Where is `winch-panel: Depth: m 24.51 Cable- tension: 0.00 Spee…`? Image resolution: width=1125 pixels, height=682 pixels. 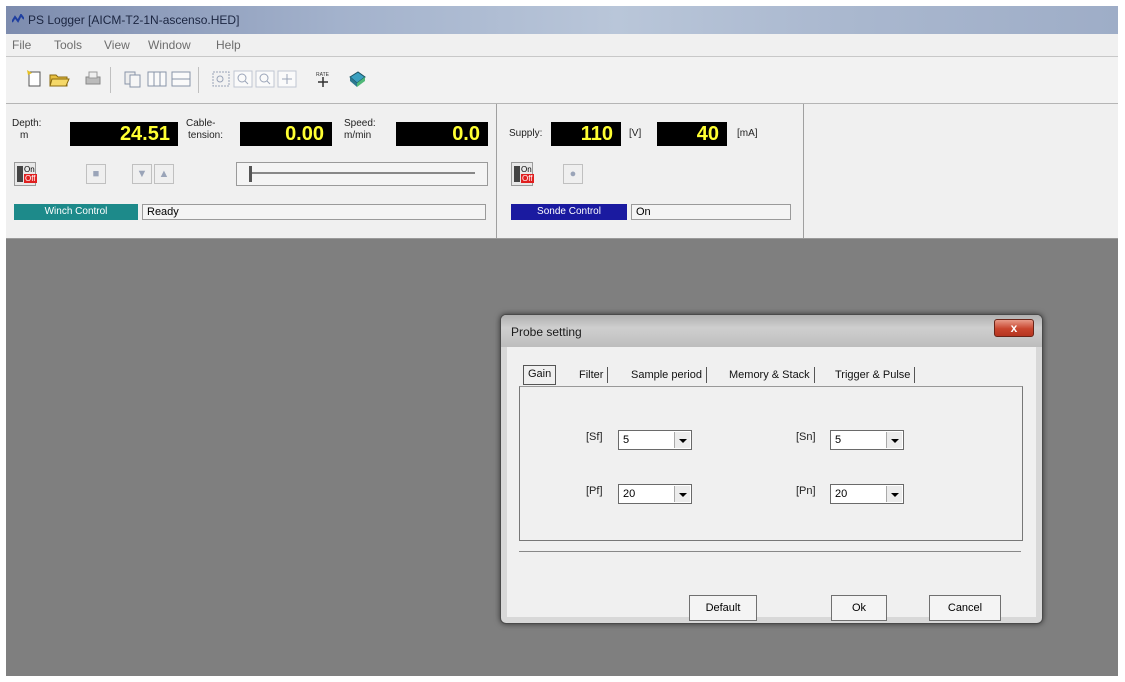
winch-panel: Depth: m 24.51 Cable- tension: 0.00 Spee… is located at coordinates (251, 171).